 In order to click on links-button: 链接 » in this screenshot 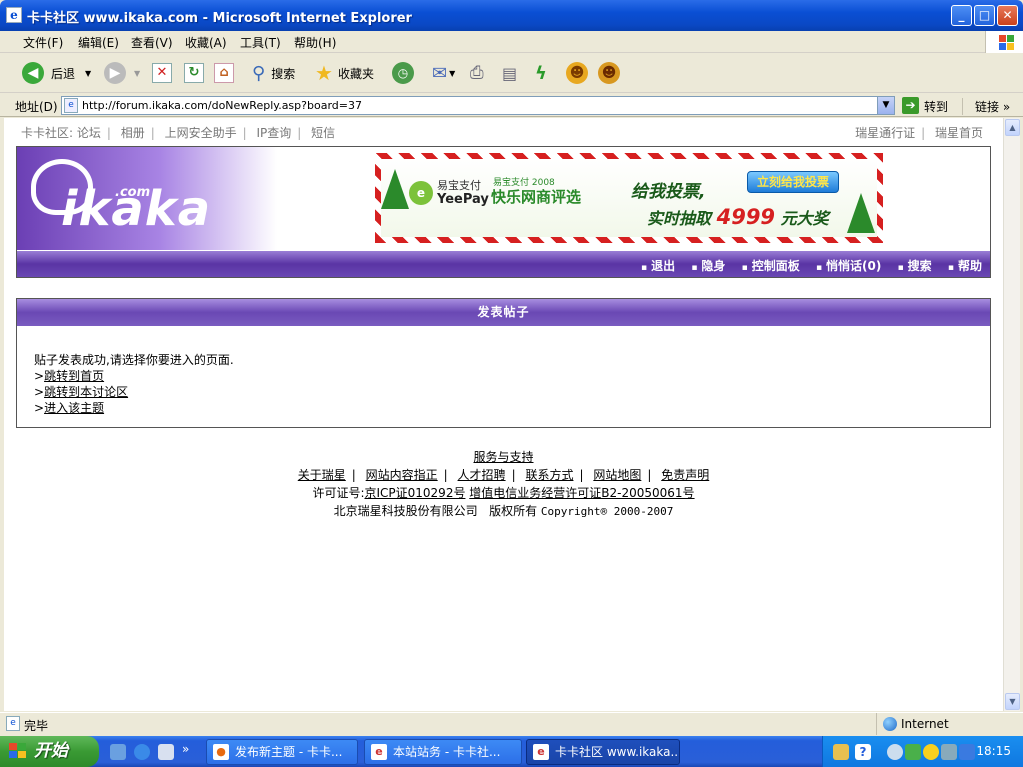, I will do `click(986, 106)`.